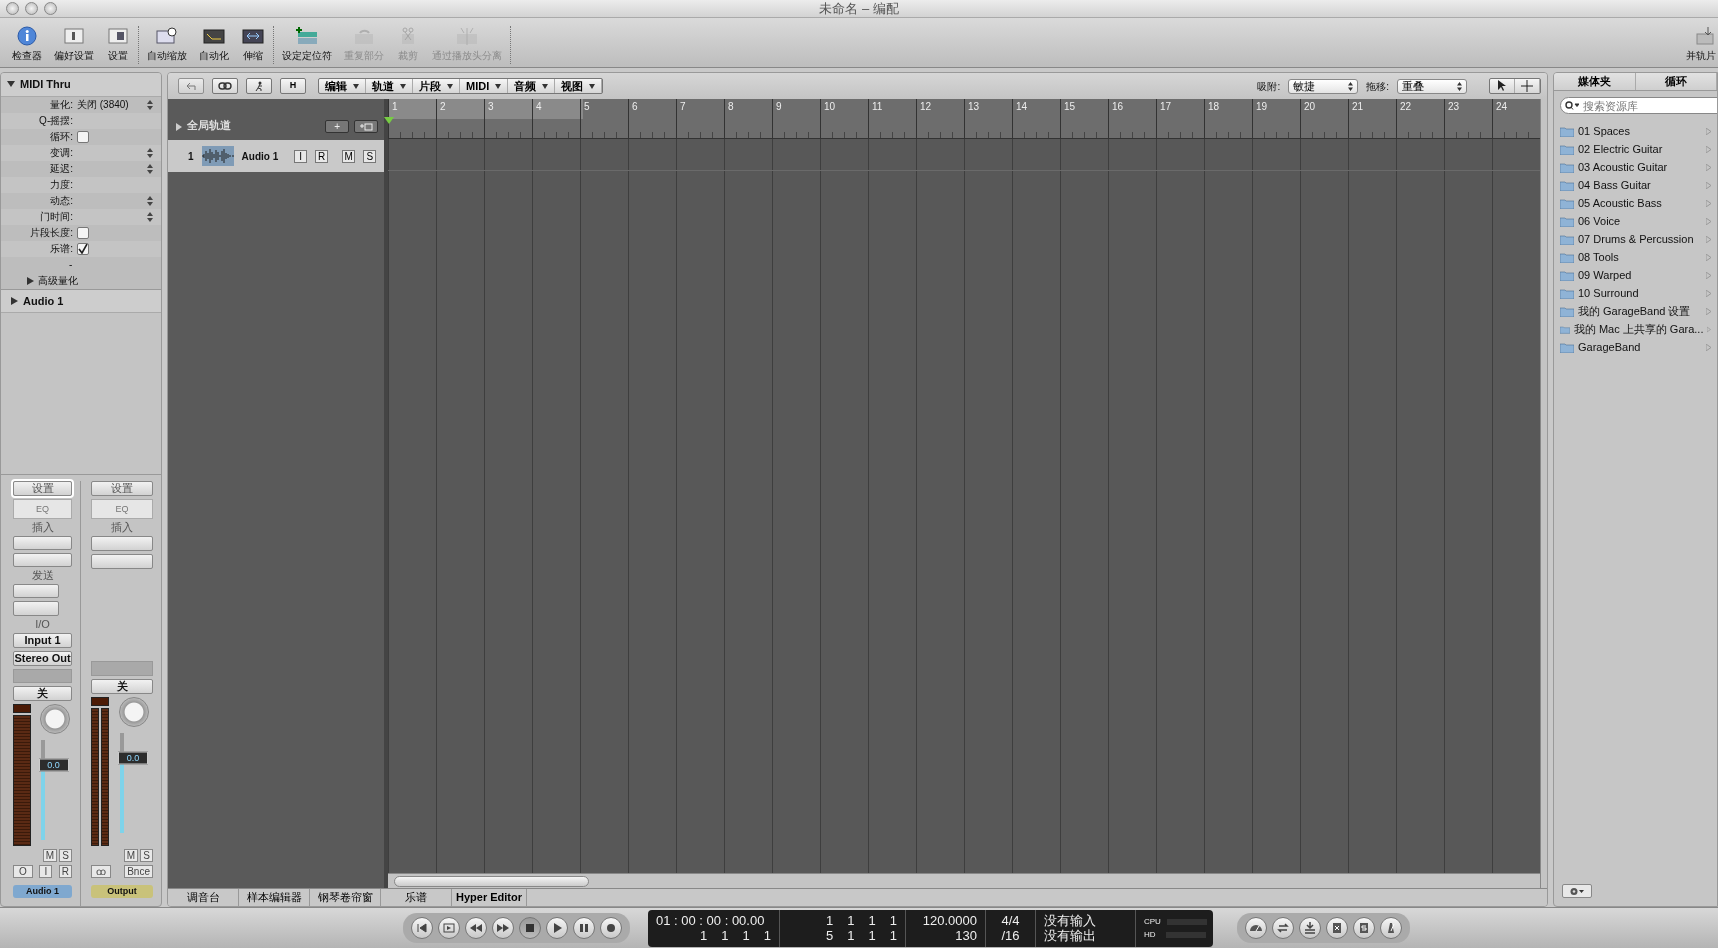 This screenshot has height=948, width=1718. What do you see at coordinates (366, 126) in the screenshot?
I see `duplicate-track-button` at bounding box center [366, 126].